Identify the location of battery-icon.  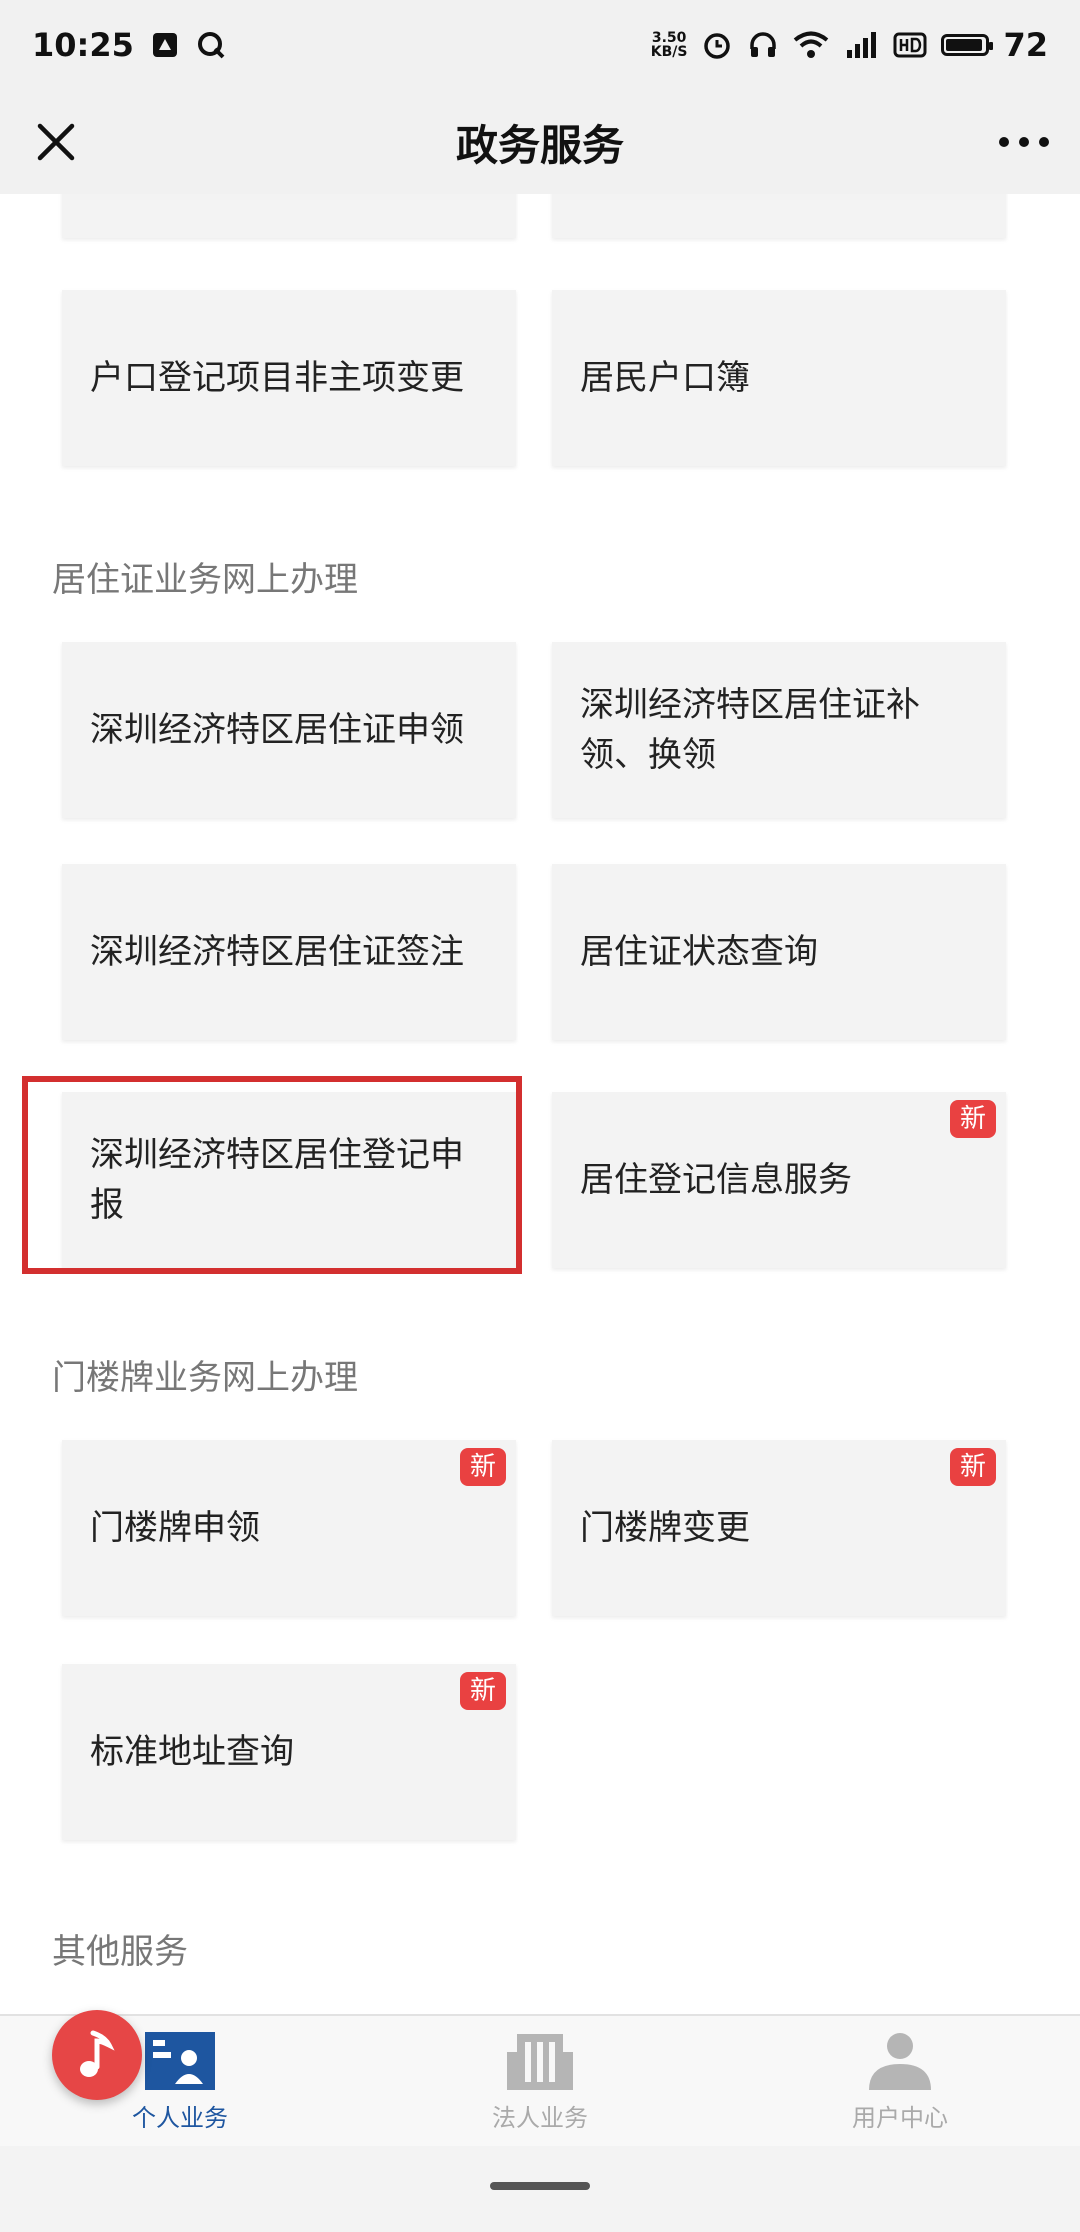
(967, 45).